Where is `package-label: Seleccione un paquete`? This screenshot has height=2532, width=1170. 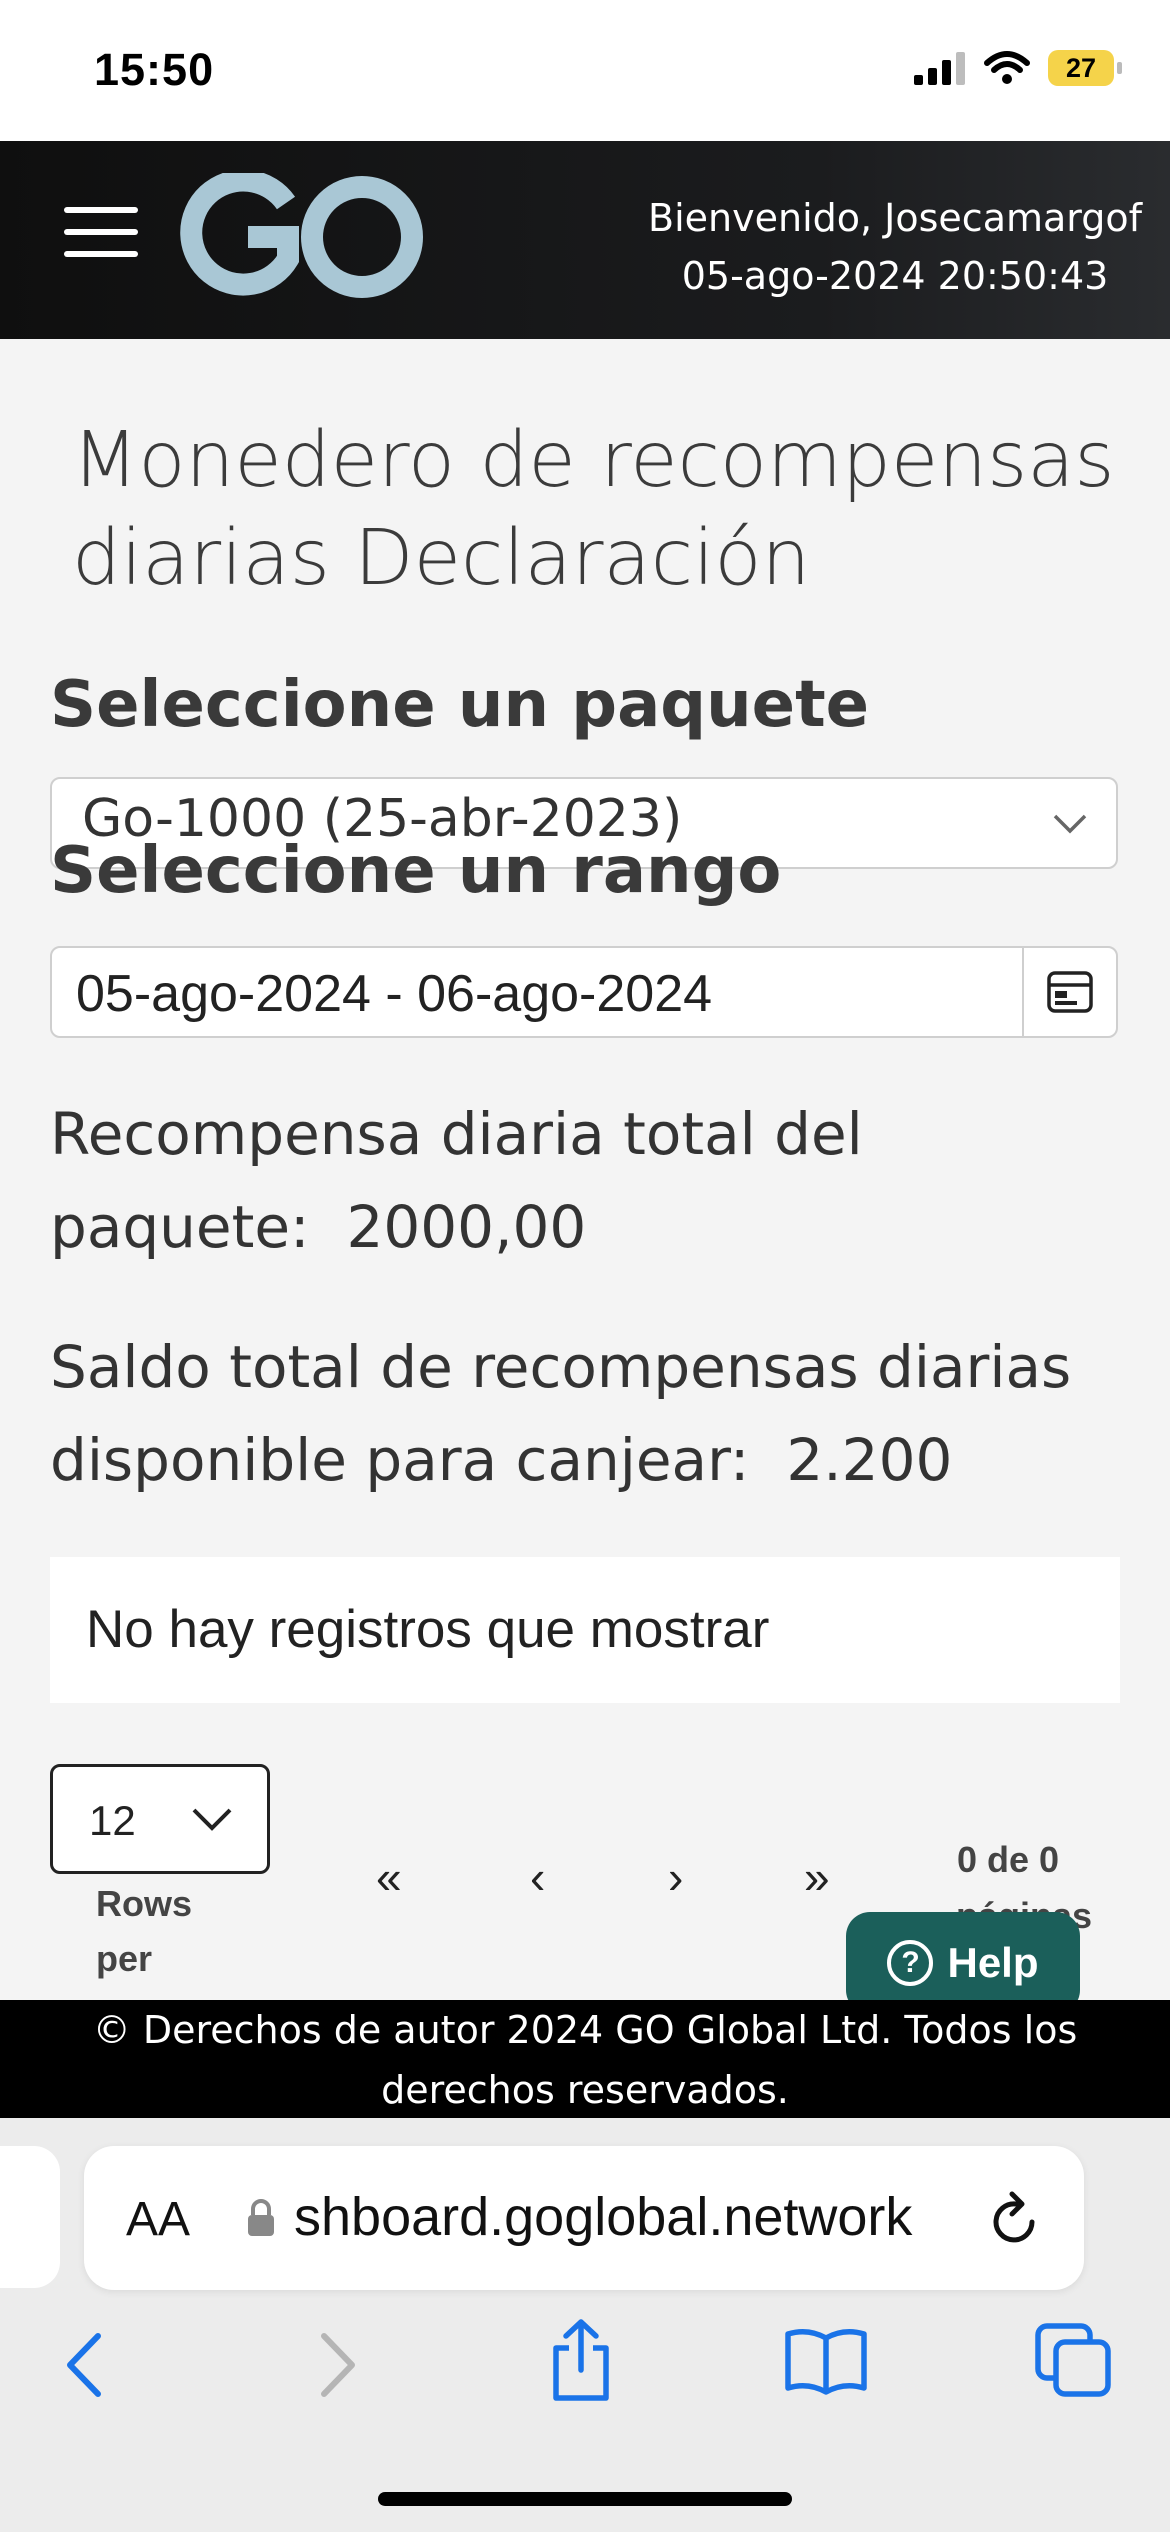
package-label: Seleccione un paquete is located at coordinates (460, 705).